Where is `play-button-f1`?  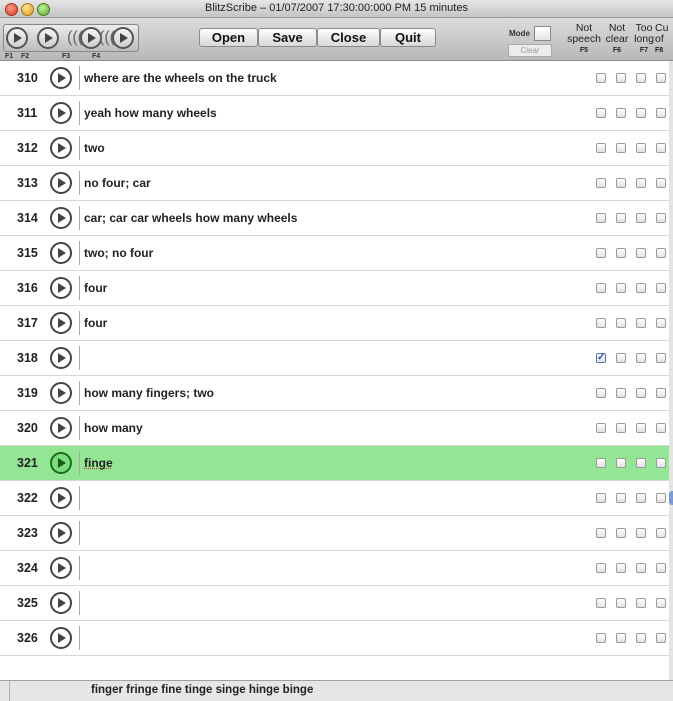
play-button-f1 is located at coordinates (17, 38).